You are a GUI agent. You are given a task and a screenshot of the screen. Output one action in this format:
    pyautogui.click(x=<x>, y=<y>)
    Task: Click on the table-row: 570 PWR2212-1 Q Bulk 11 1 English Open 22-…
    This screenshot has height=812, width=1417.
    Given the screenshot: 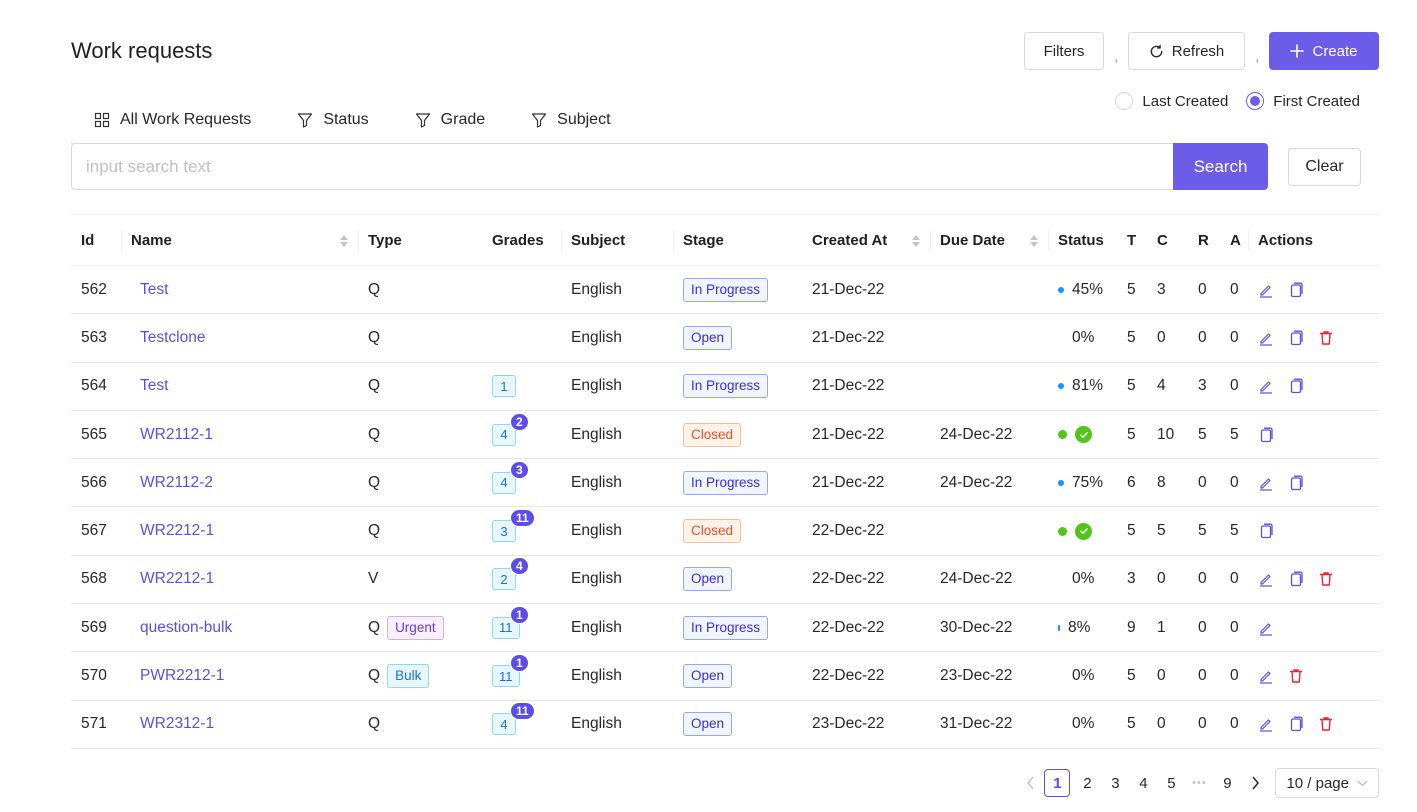 What is the action you would take?
    pyautogui.click(x=725, y=676)
    